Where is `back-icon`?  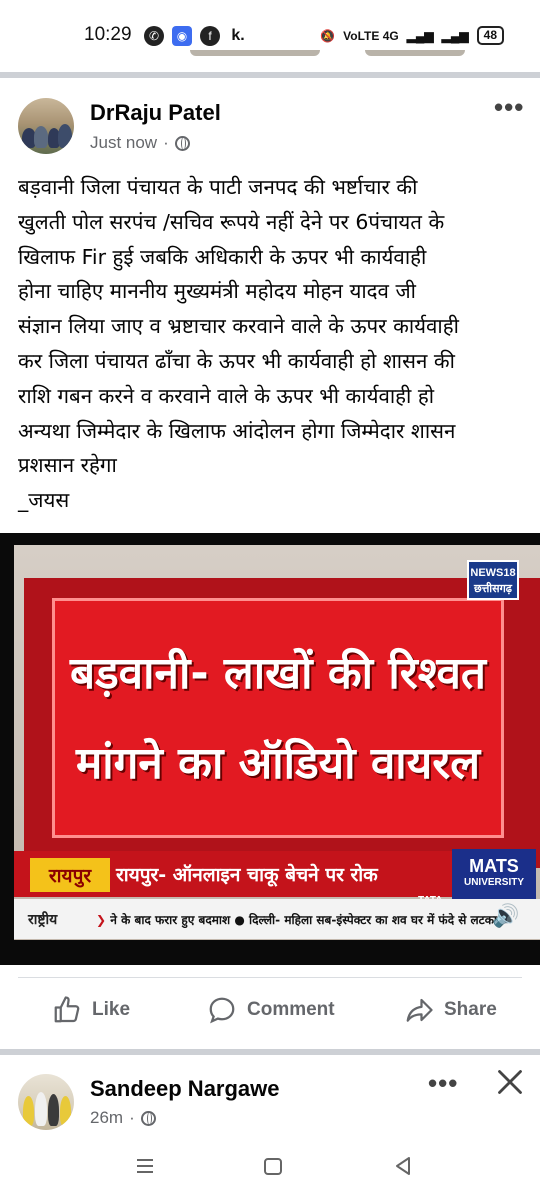 back-icon is located at coordinates (403, 1166).